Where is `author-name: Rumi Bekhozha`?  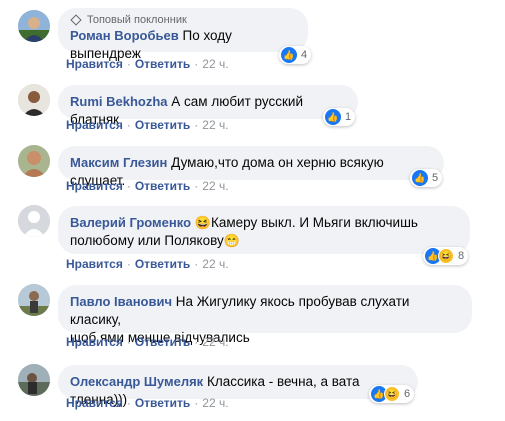 author-name: Rumi Bekhozha is located at coordinates (119, 101).